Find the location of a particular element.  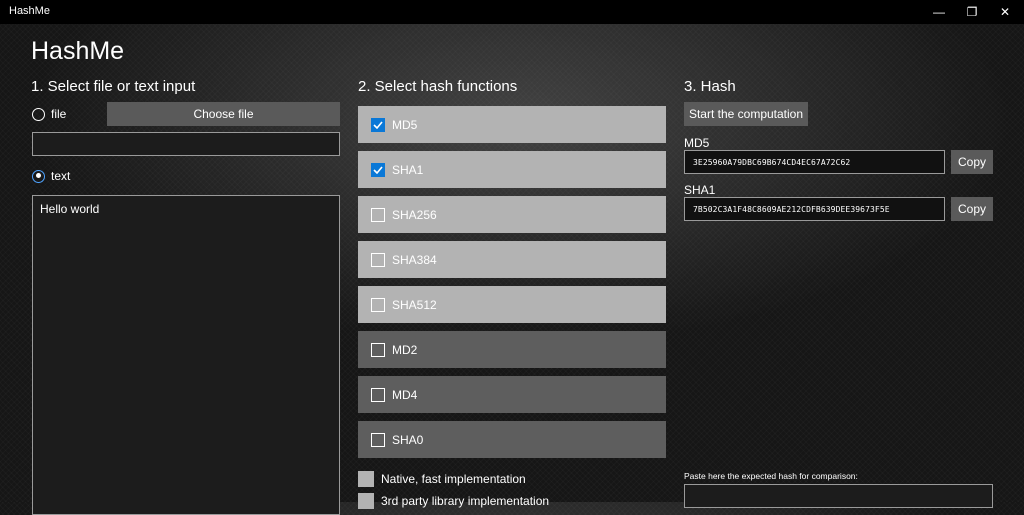

hash-option-label: SHA512 is located at coordinates (414, 304).